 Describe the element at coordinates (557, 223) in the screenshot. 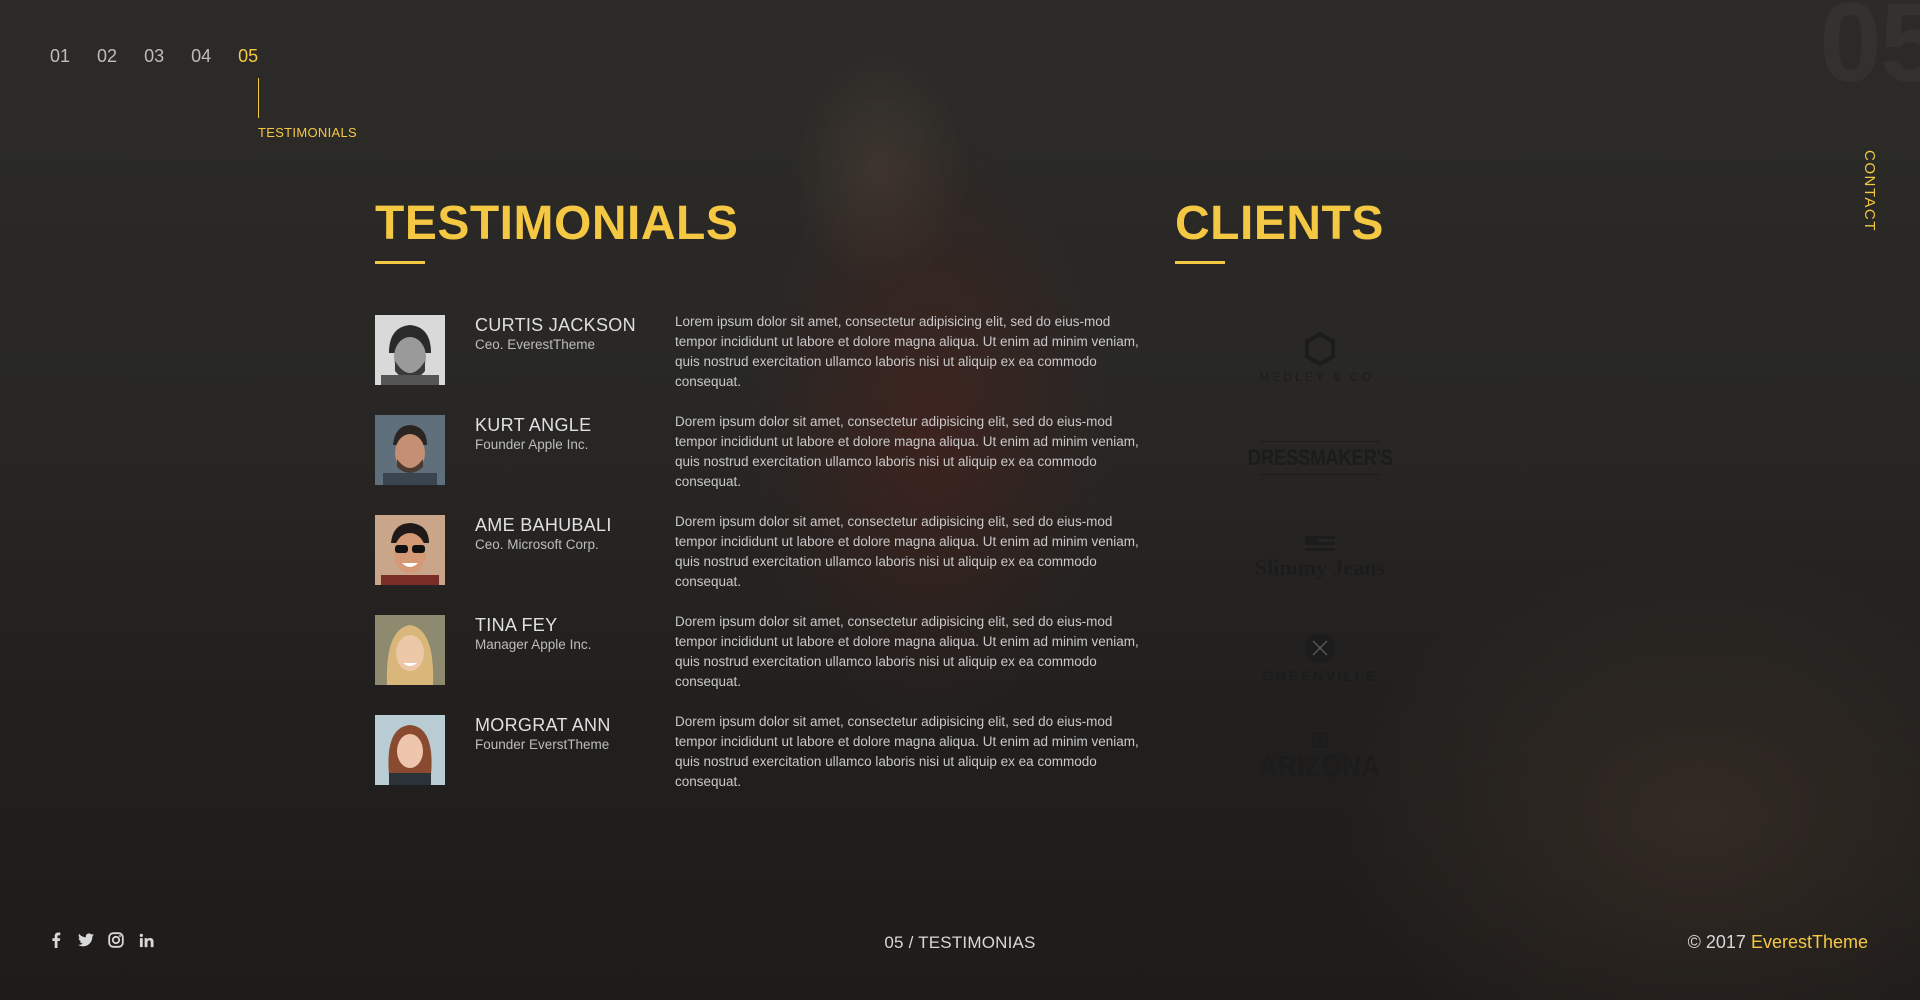

I see `testimonials-title: TESTIMONIALS` at that location.